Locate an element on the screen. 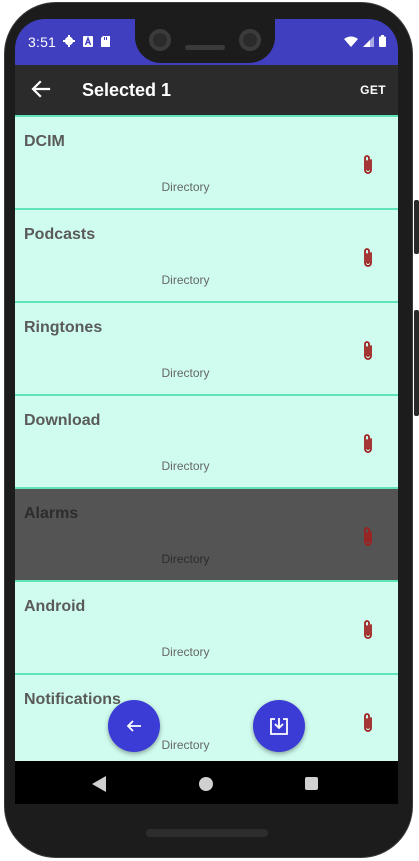 The width and height of the screenshot is (419, 861). app-toolbar: Selected 1 GET is located at coordinates (206, 90).